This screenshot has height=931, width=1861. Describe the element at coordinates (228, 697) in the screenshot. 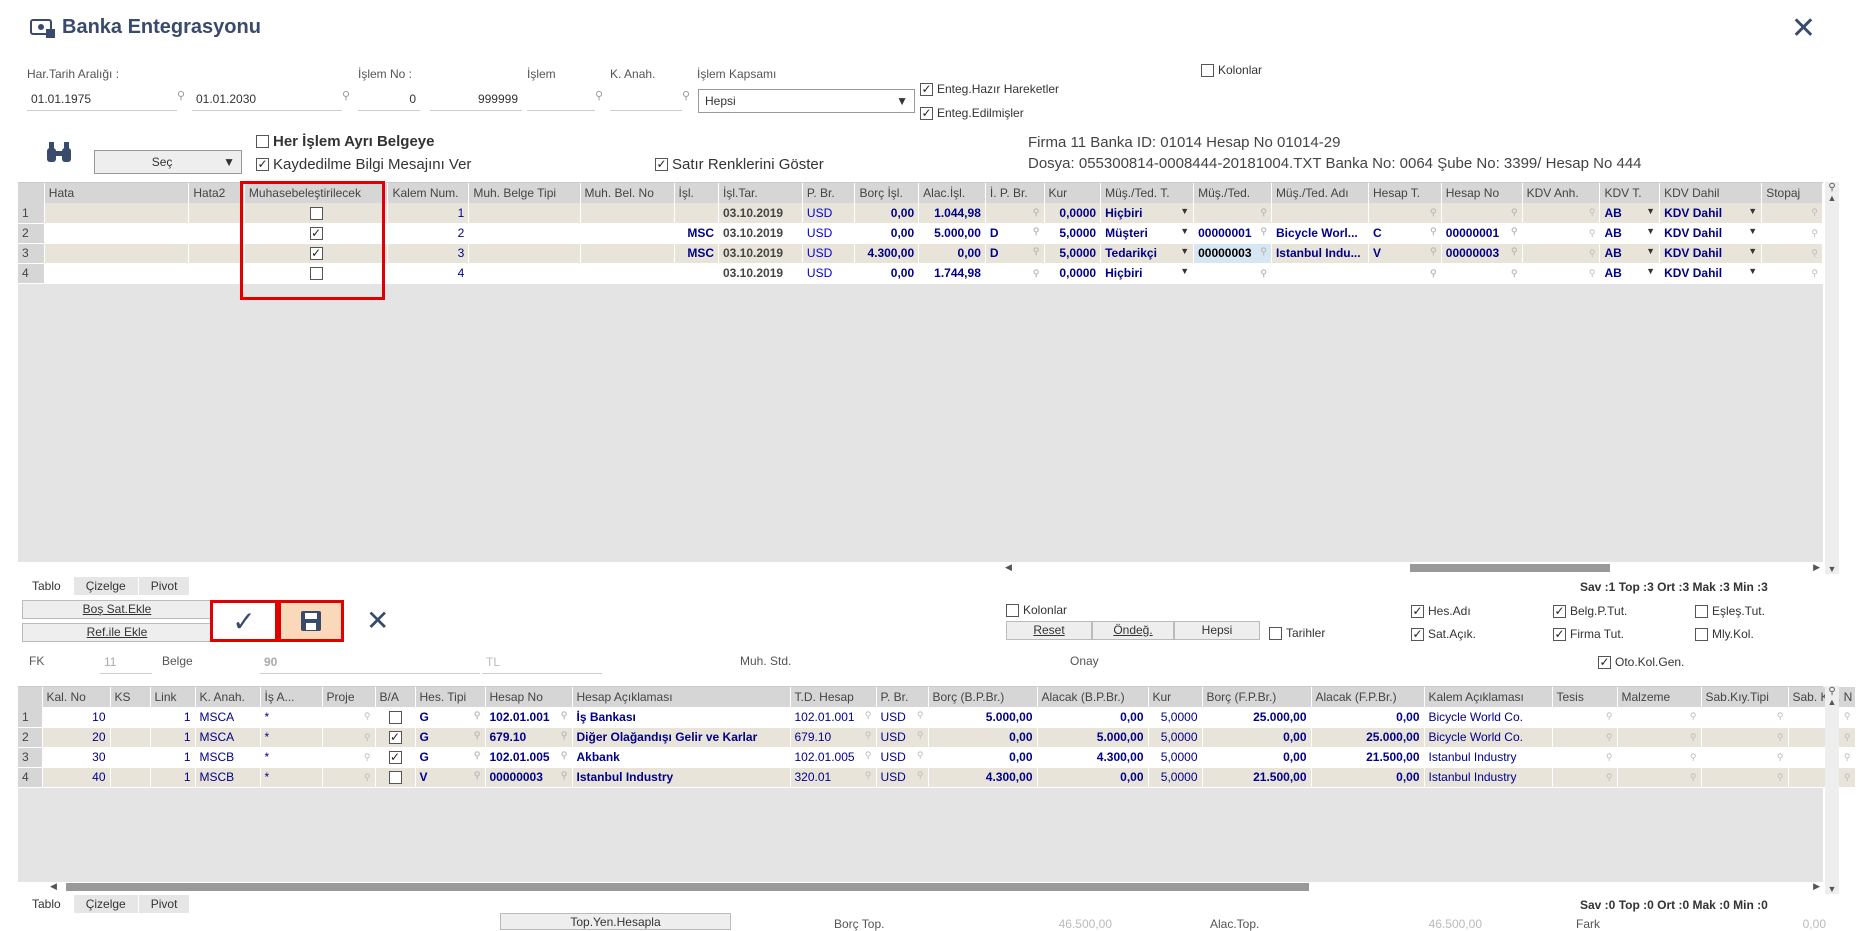

I see `column-header: K. Anah.` at that location.